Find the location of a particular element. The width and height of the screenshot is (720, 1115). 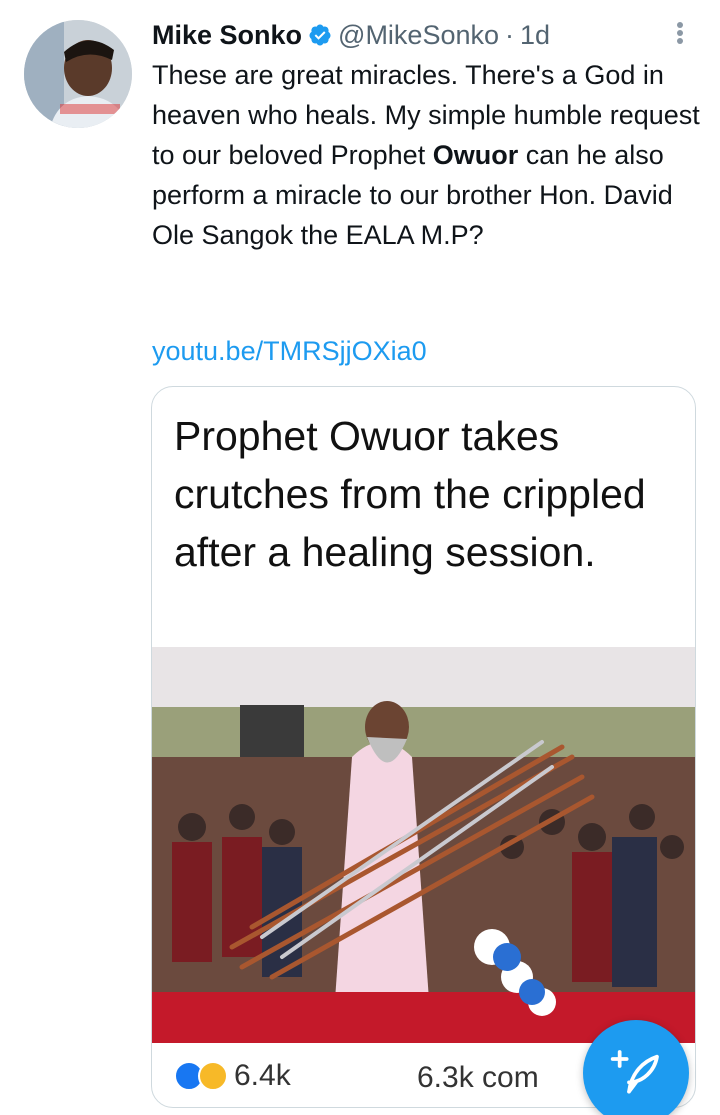

tweet-header: Mike Sonko @MikeSonko · 1d is located at coordinates (351, 35).